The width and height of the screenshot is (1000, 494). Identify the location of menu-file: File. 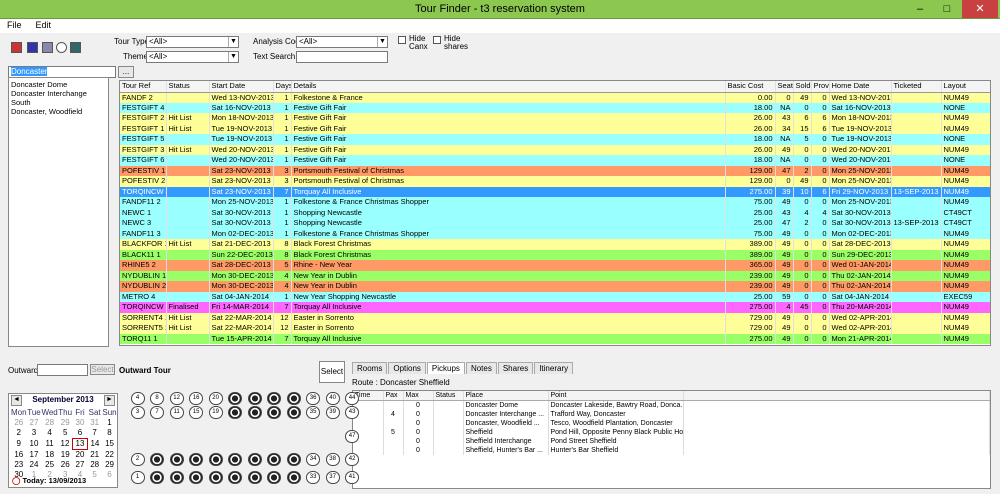
(14, 25).